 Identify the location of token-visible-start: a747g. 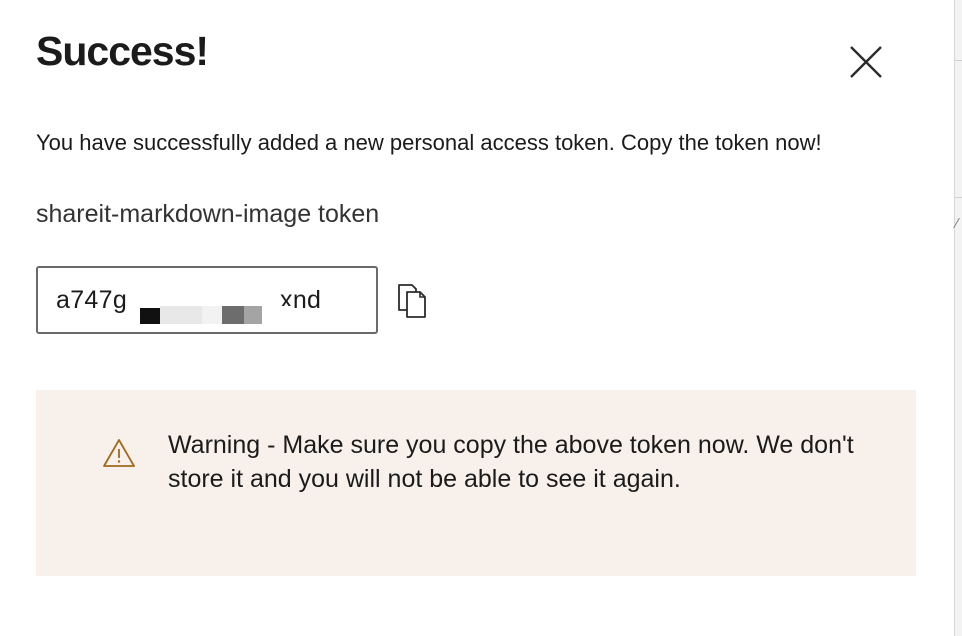
(92, 299).